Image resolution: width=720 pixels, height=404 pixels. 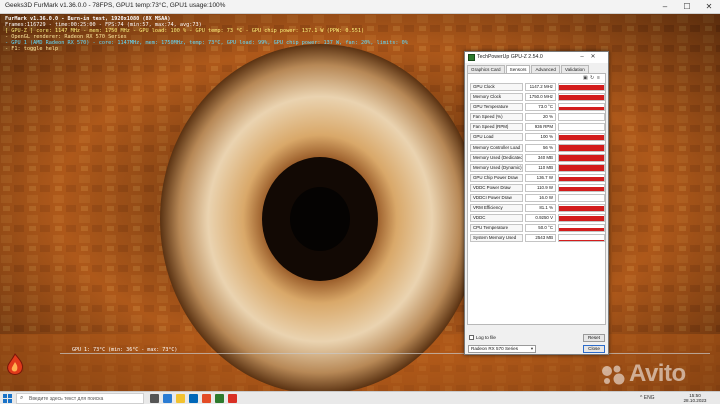 What do you see at coordinates (656, 375) in the screenshot?
I see `avito-watermark: Avito` at bounding box center [656, 375].